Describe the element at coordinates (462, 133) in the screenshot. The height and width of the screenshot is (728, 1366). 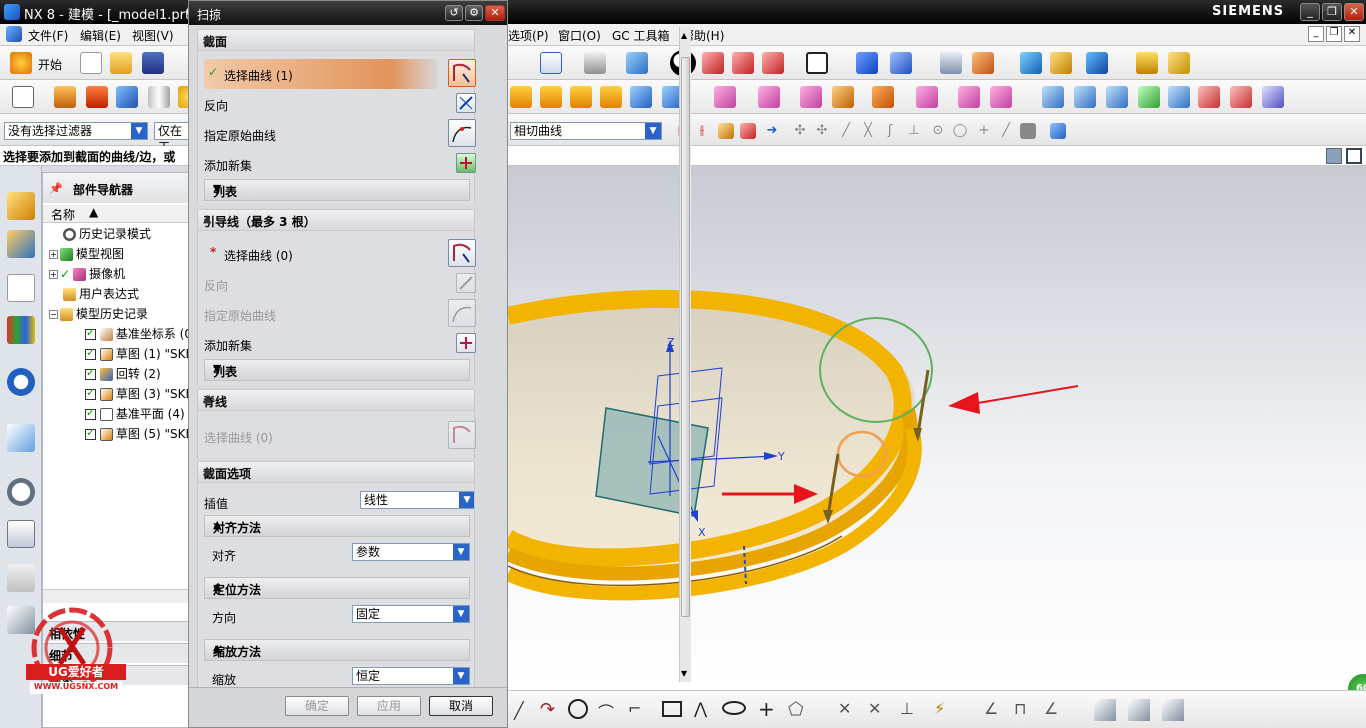
I see `specify-origin-curve-icon` at that location.